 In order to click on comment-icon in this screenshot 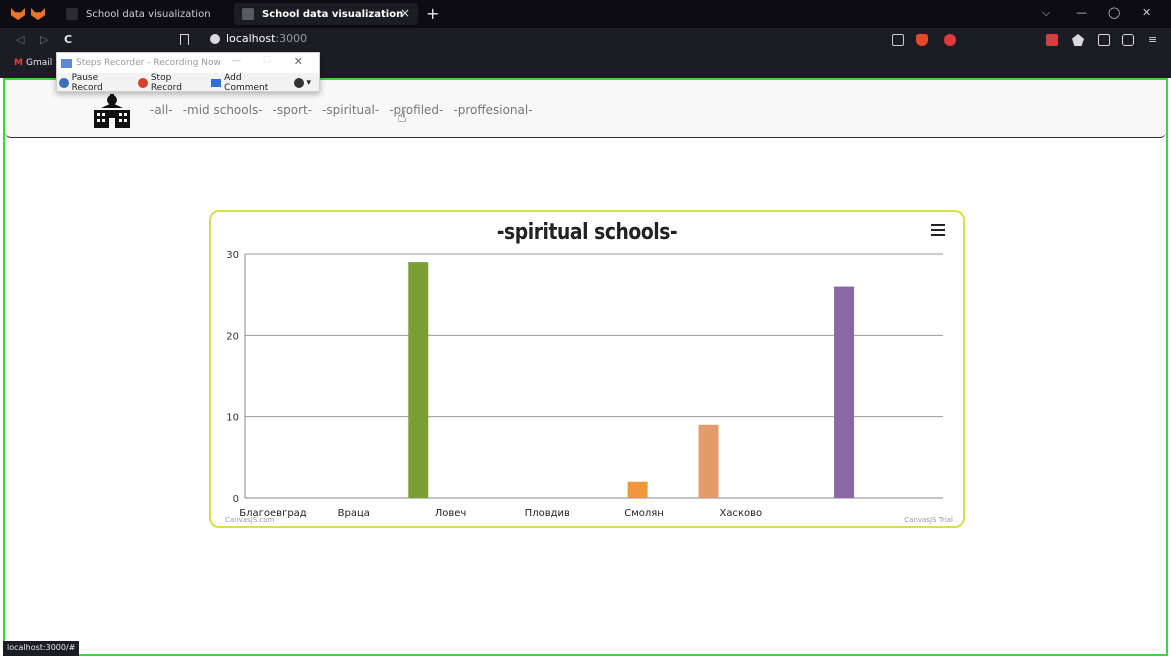, I will do `click(216, 82)`.